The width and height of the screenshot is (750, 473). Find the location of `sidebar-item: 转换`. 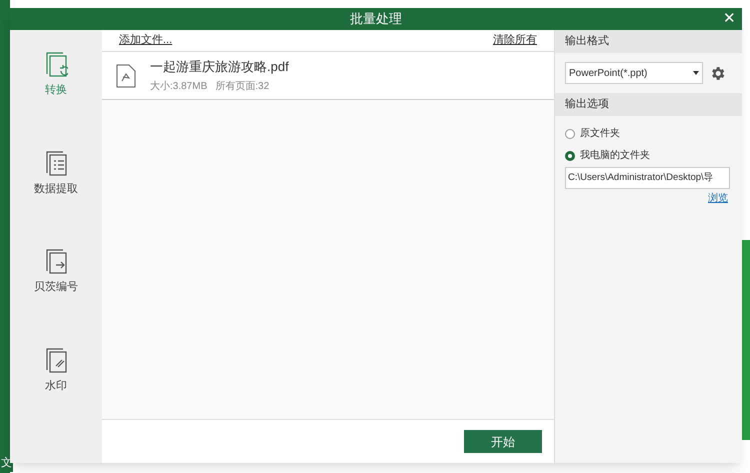

sidebar-item: 转换 is located at coordinates (56, 74).